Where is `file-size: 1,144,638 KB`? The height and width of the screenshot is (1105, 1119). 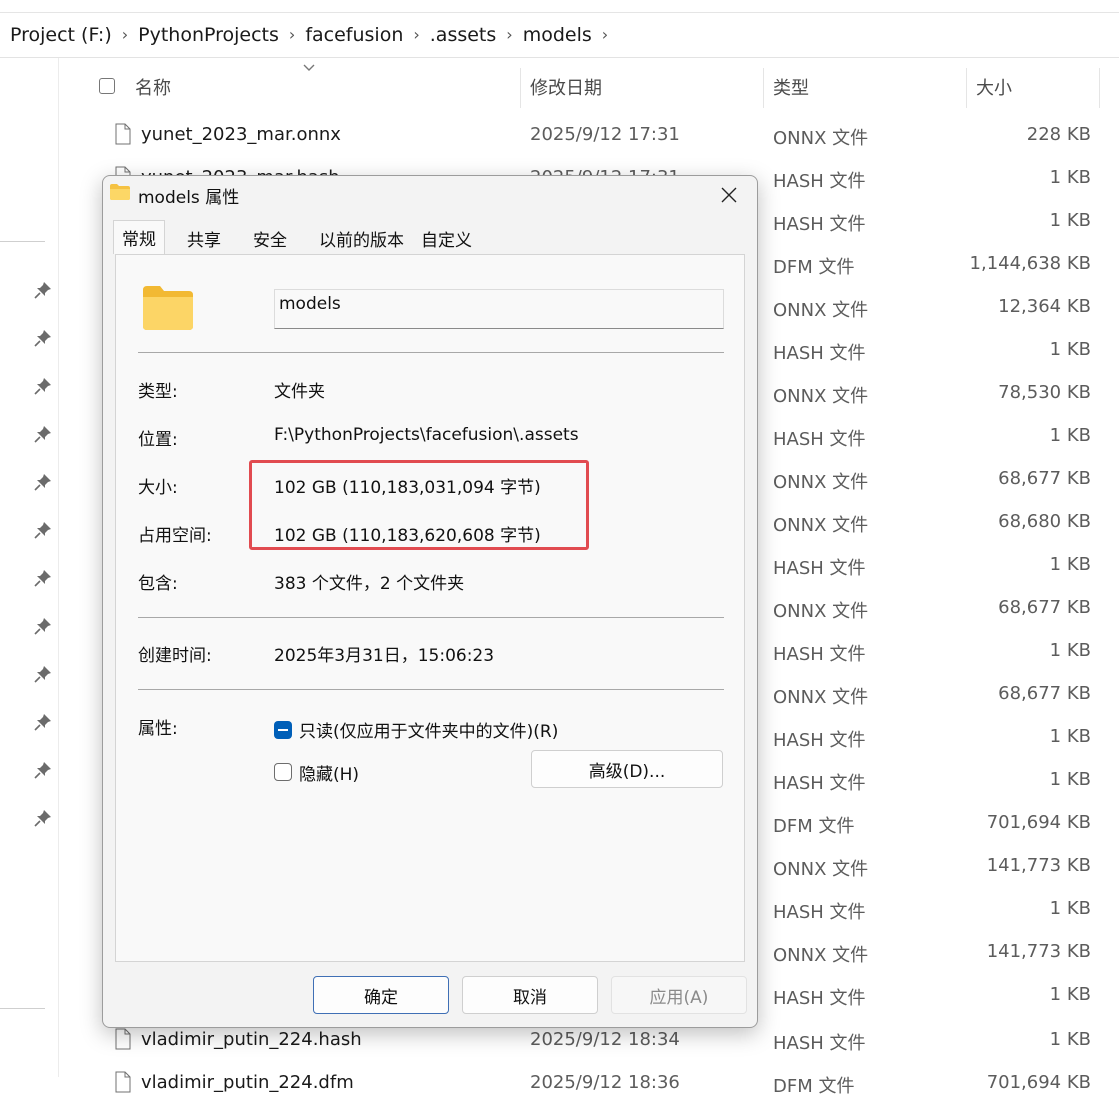 file-size: 1,144,638 KB is located at coordinates (1030, 263).